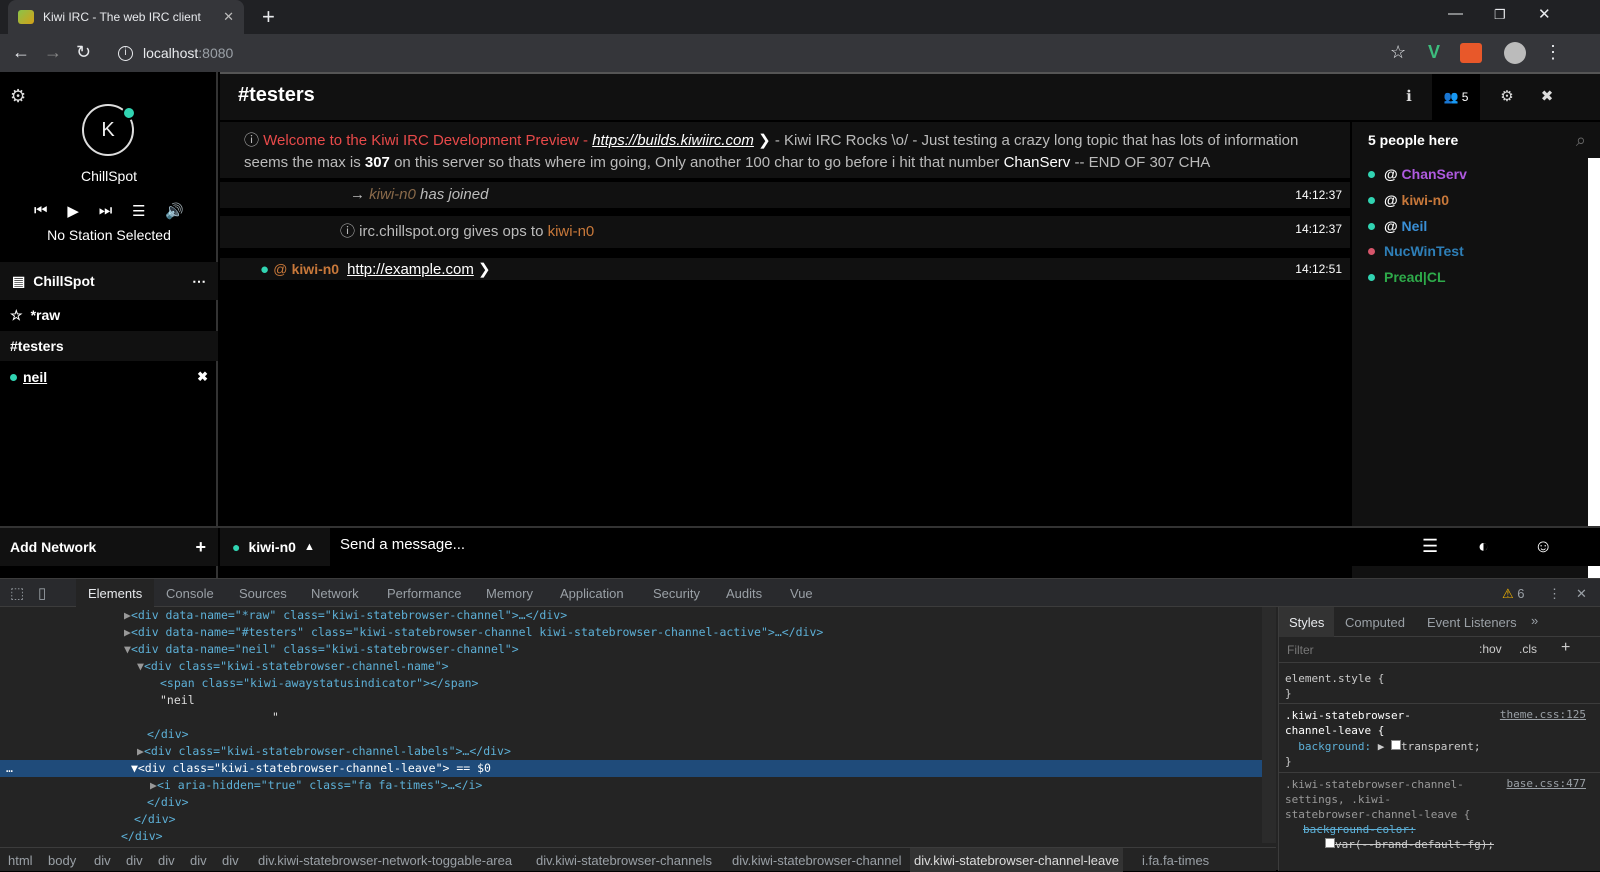 Image resolution: width=1600 pixels, height=872 pixels. I want to click on volume-icon: 🔊, so click(174, 211).